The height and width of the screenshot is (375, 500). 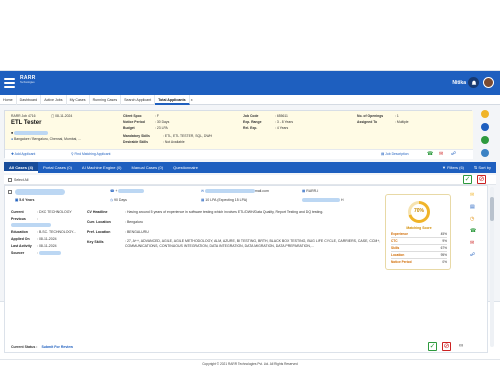 What do you see at coordinates (37, 83) in the screenshot?
I see `brand-logo: RARR Technologies` at bounding box center [37, 83].